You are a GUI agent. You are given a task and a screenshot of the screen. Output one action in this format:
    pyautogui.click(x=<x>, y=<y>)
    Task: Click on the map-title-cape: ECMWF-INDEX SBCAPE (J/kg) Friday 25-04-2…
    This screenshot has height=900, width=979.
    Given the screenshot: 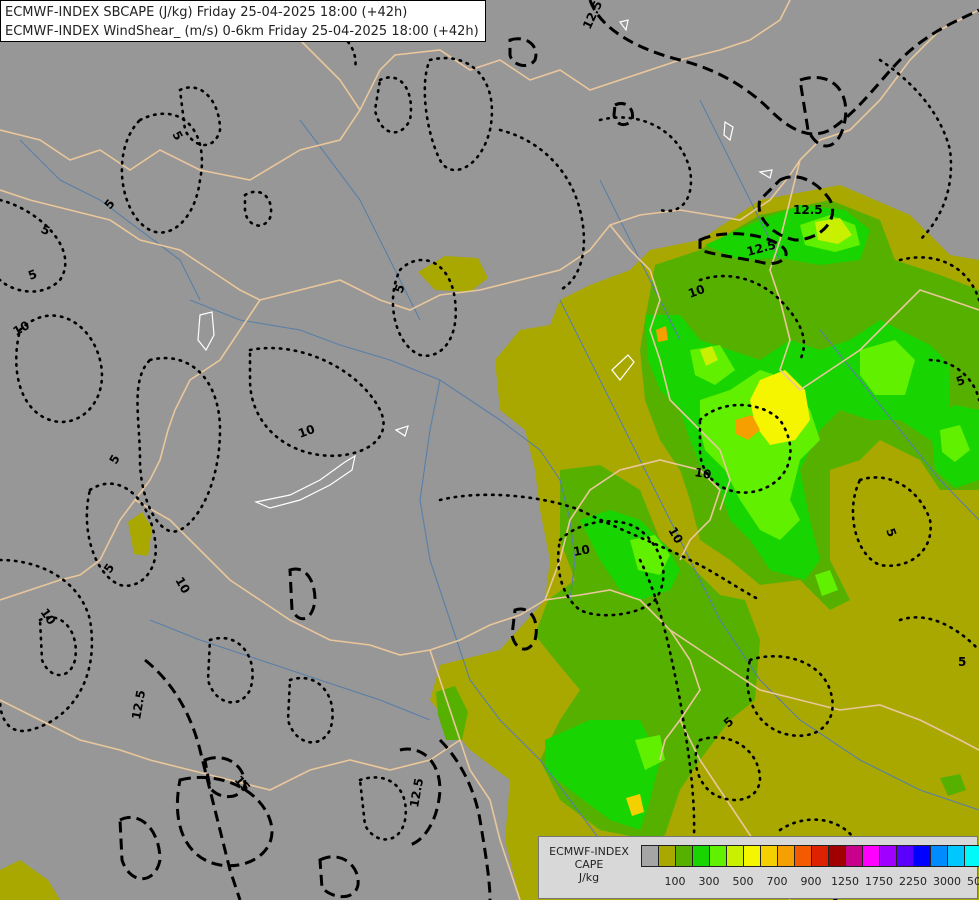 What is the action you would take?
    pyautogui.click(x=206, y=12)
    